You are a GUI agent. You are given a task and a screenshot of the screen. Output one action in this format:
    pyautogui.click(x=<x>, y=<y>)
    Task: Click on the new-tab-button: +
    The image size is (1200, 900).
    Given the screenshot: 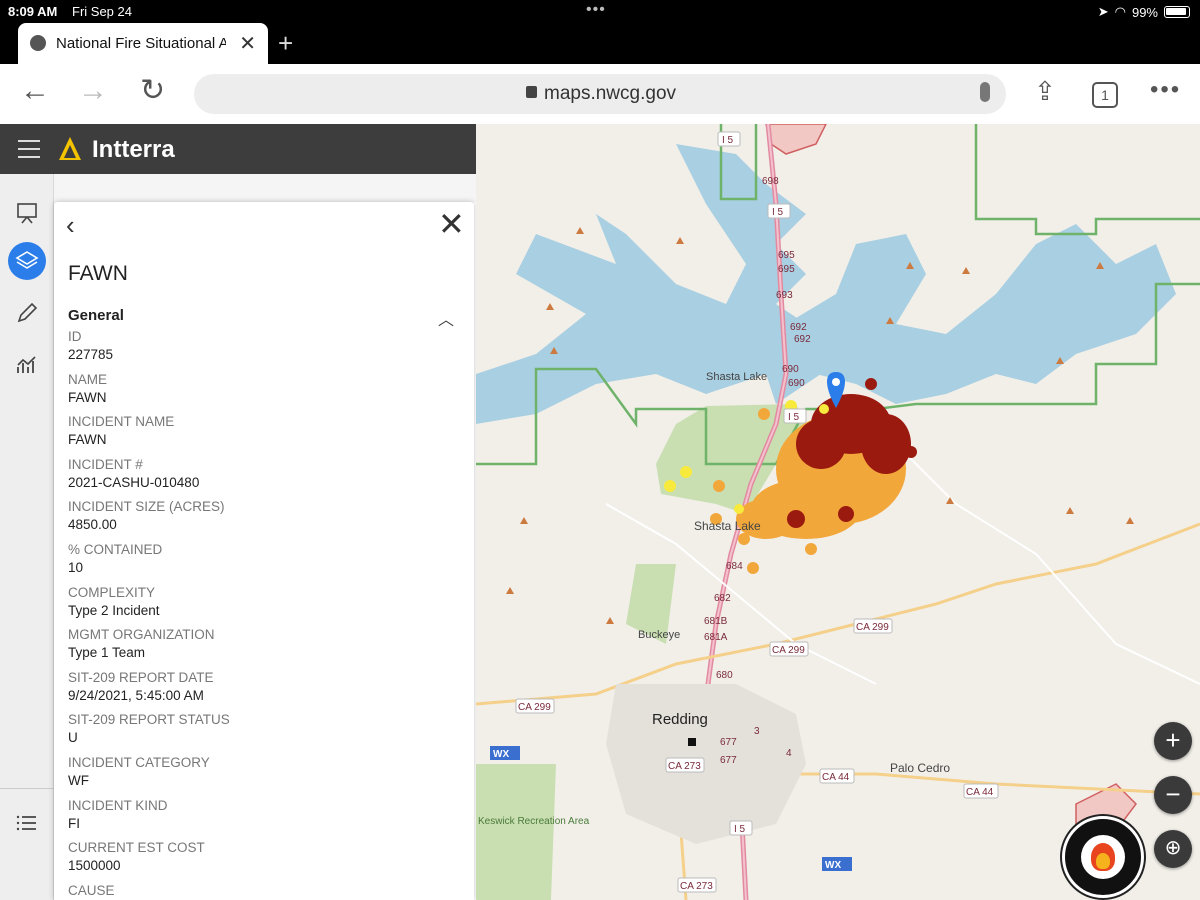 What is the action you would take?
    pyautogui.click(x=285, y=43)
    